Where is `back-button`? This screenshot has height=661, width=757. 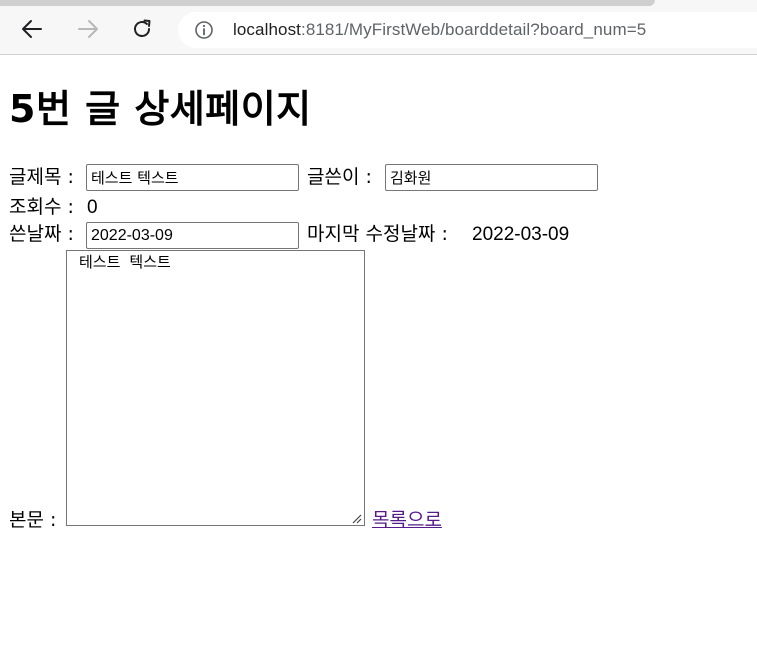 back-button is located at coordinates (32, 29).